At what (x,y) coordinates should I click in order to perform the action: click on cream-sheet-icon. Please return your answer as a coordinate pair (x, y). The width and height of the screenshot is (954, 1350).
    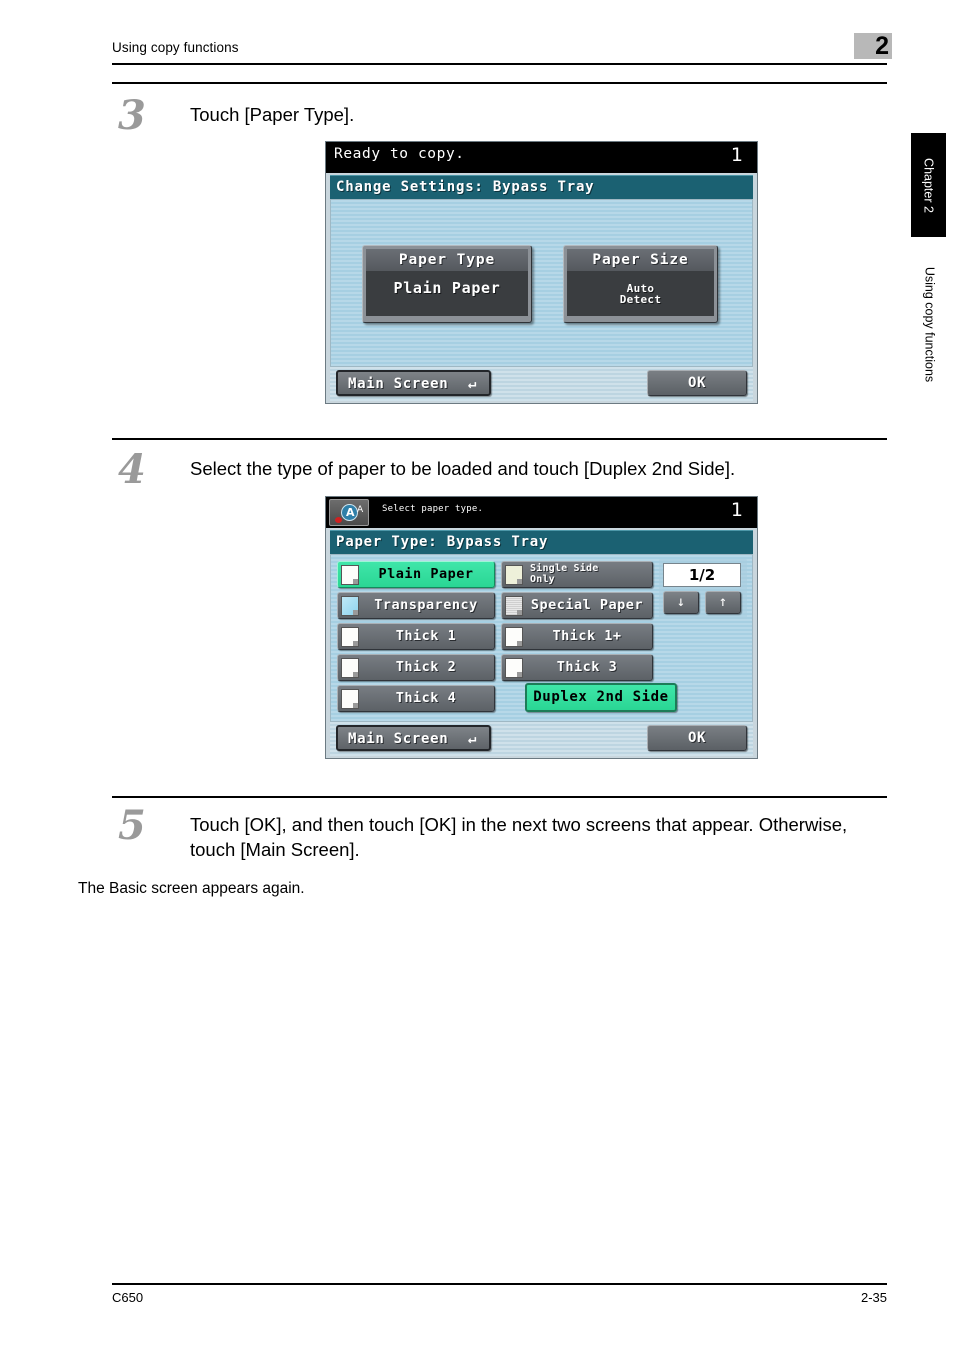
    Looking at the image, I should click on (514, 575).